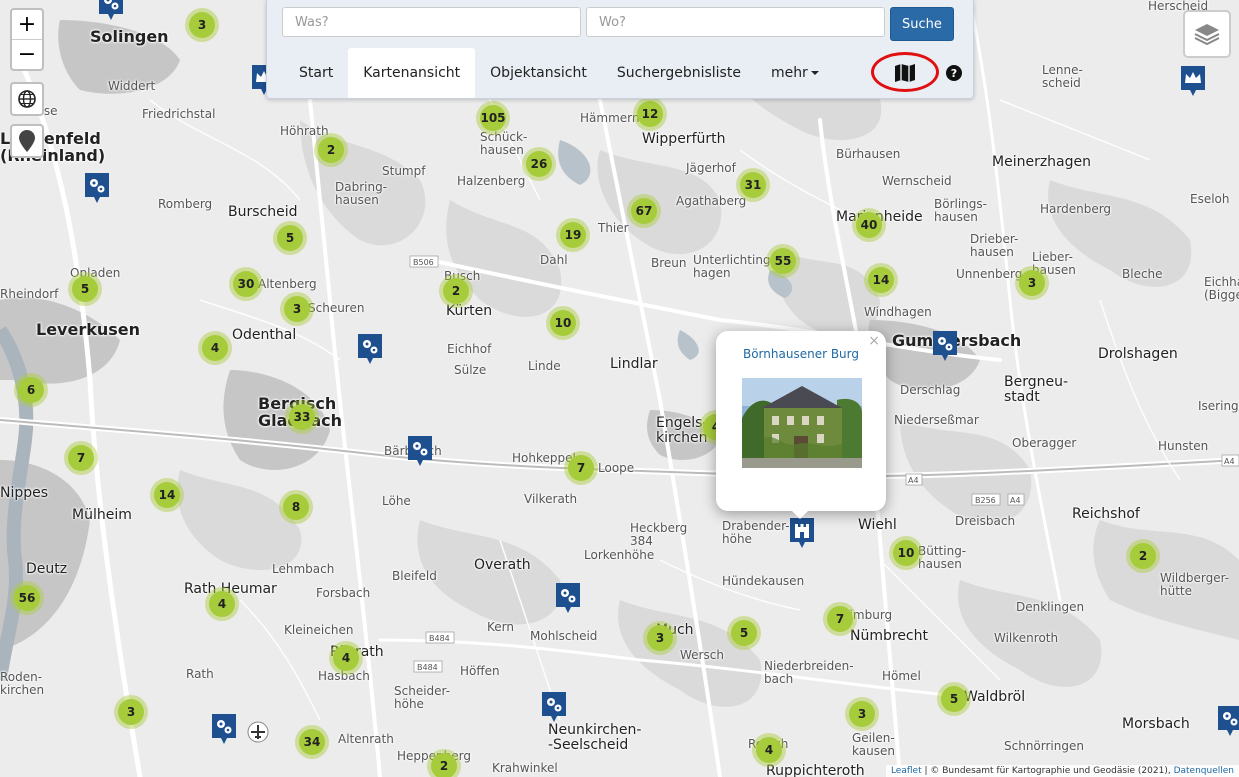  Describe the element at coordinates (936, 420) in the screenshot. I see `place-label: Niederseßmar` at that location.